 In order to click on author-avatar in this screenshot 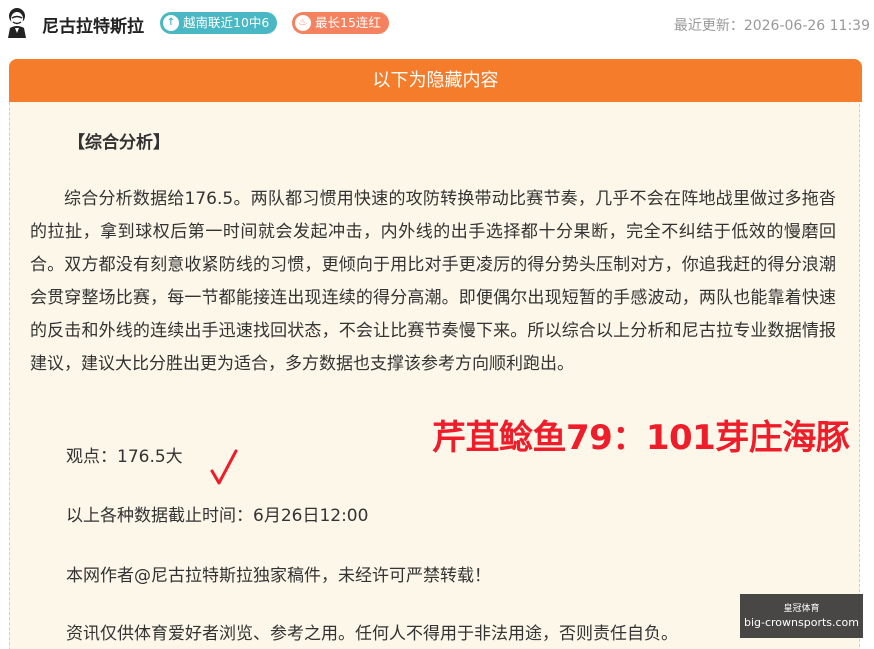, I will do `click(17, 22)`.